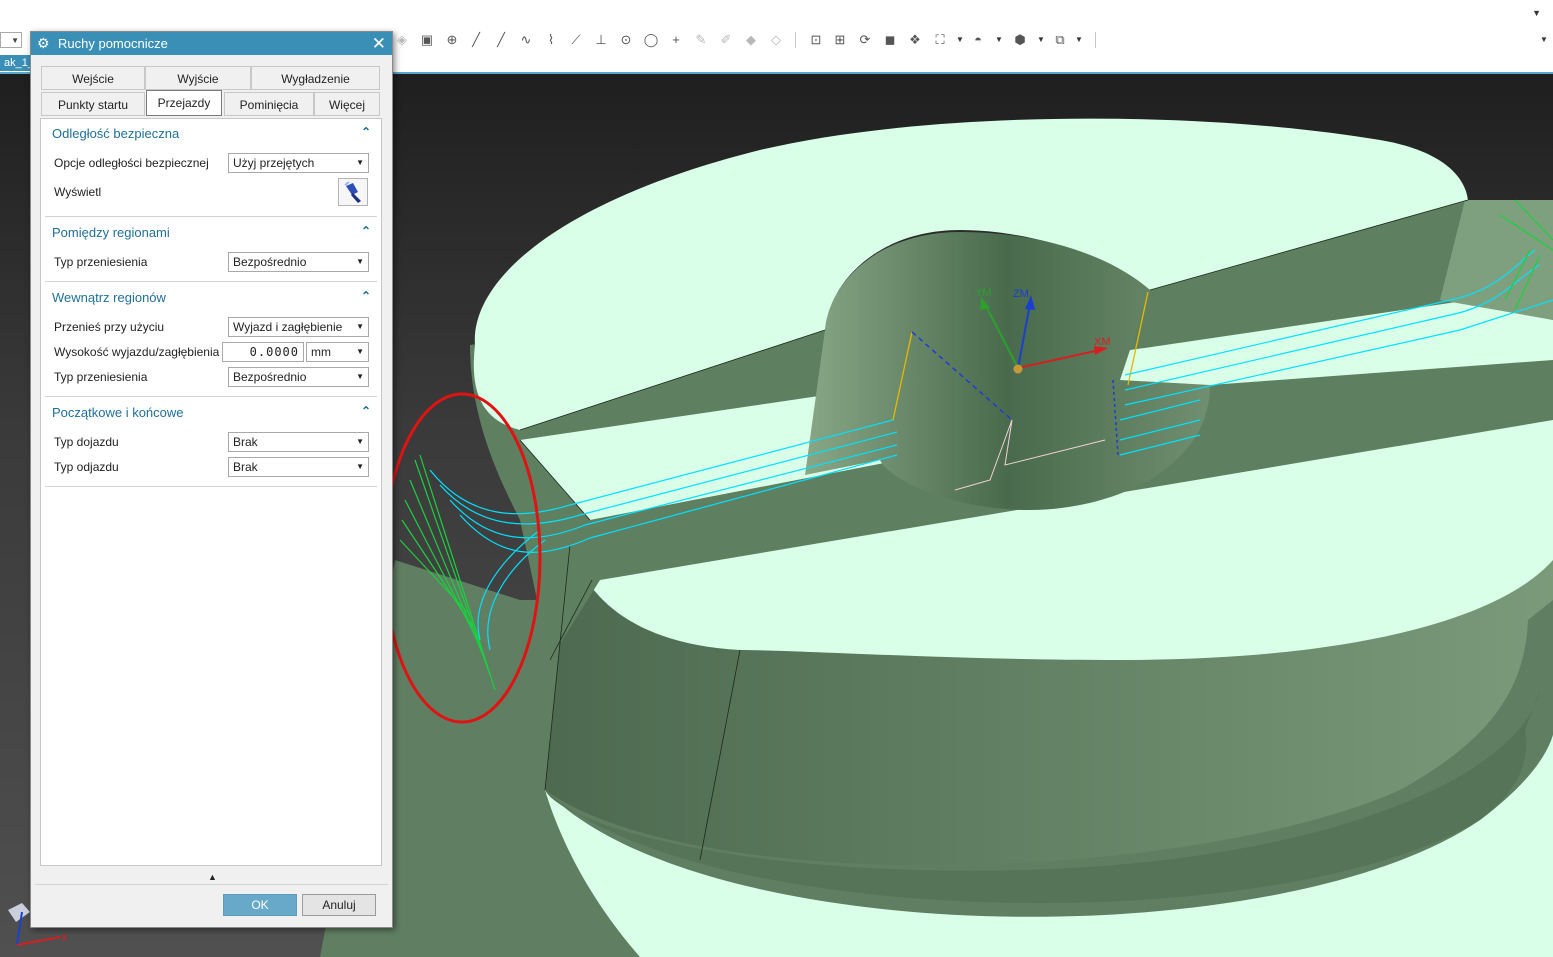 The height and width of the screenshot is (957, 1553). What do you see at coordinates (1060, 40) in the screenshot?
I see `layers-icon: ⧉` at bounding box center [1060, 40].